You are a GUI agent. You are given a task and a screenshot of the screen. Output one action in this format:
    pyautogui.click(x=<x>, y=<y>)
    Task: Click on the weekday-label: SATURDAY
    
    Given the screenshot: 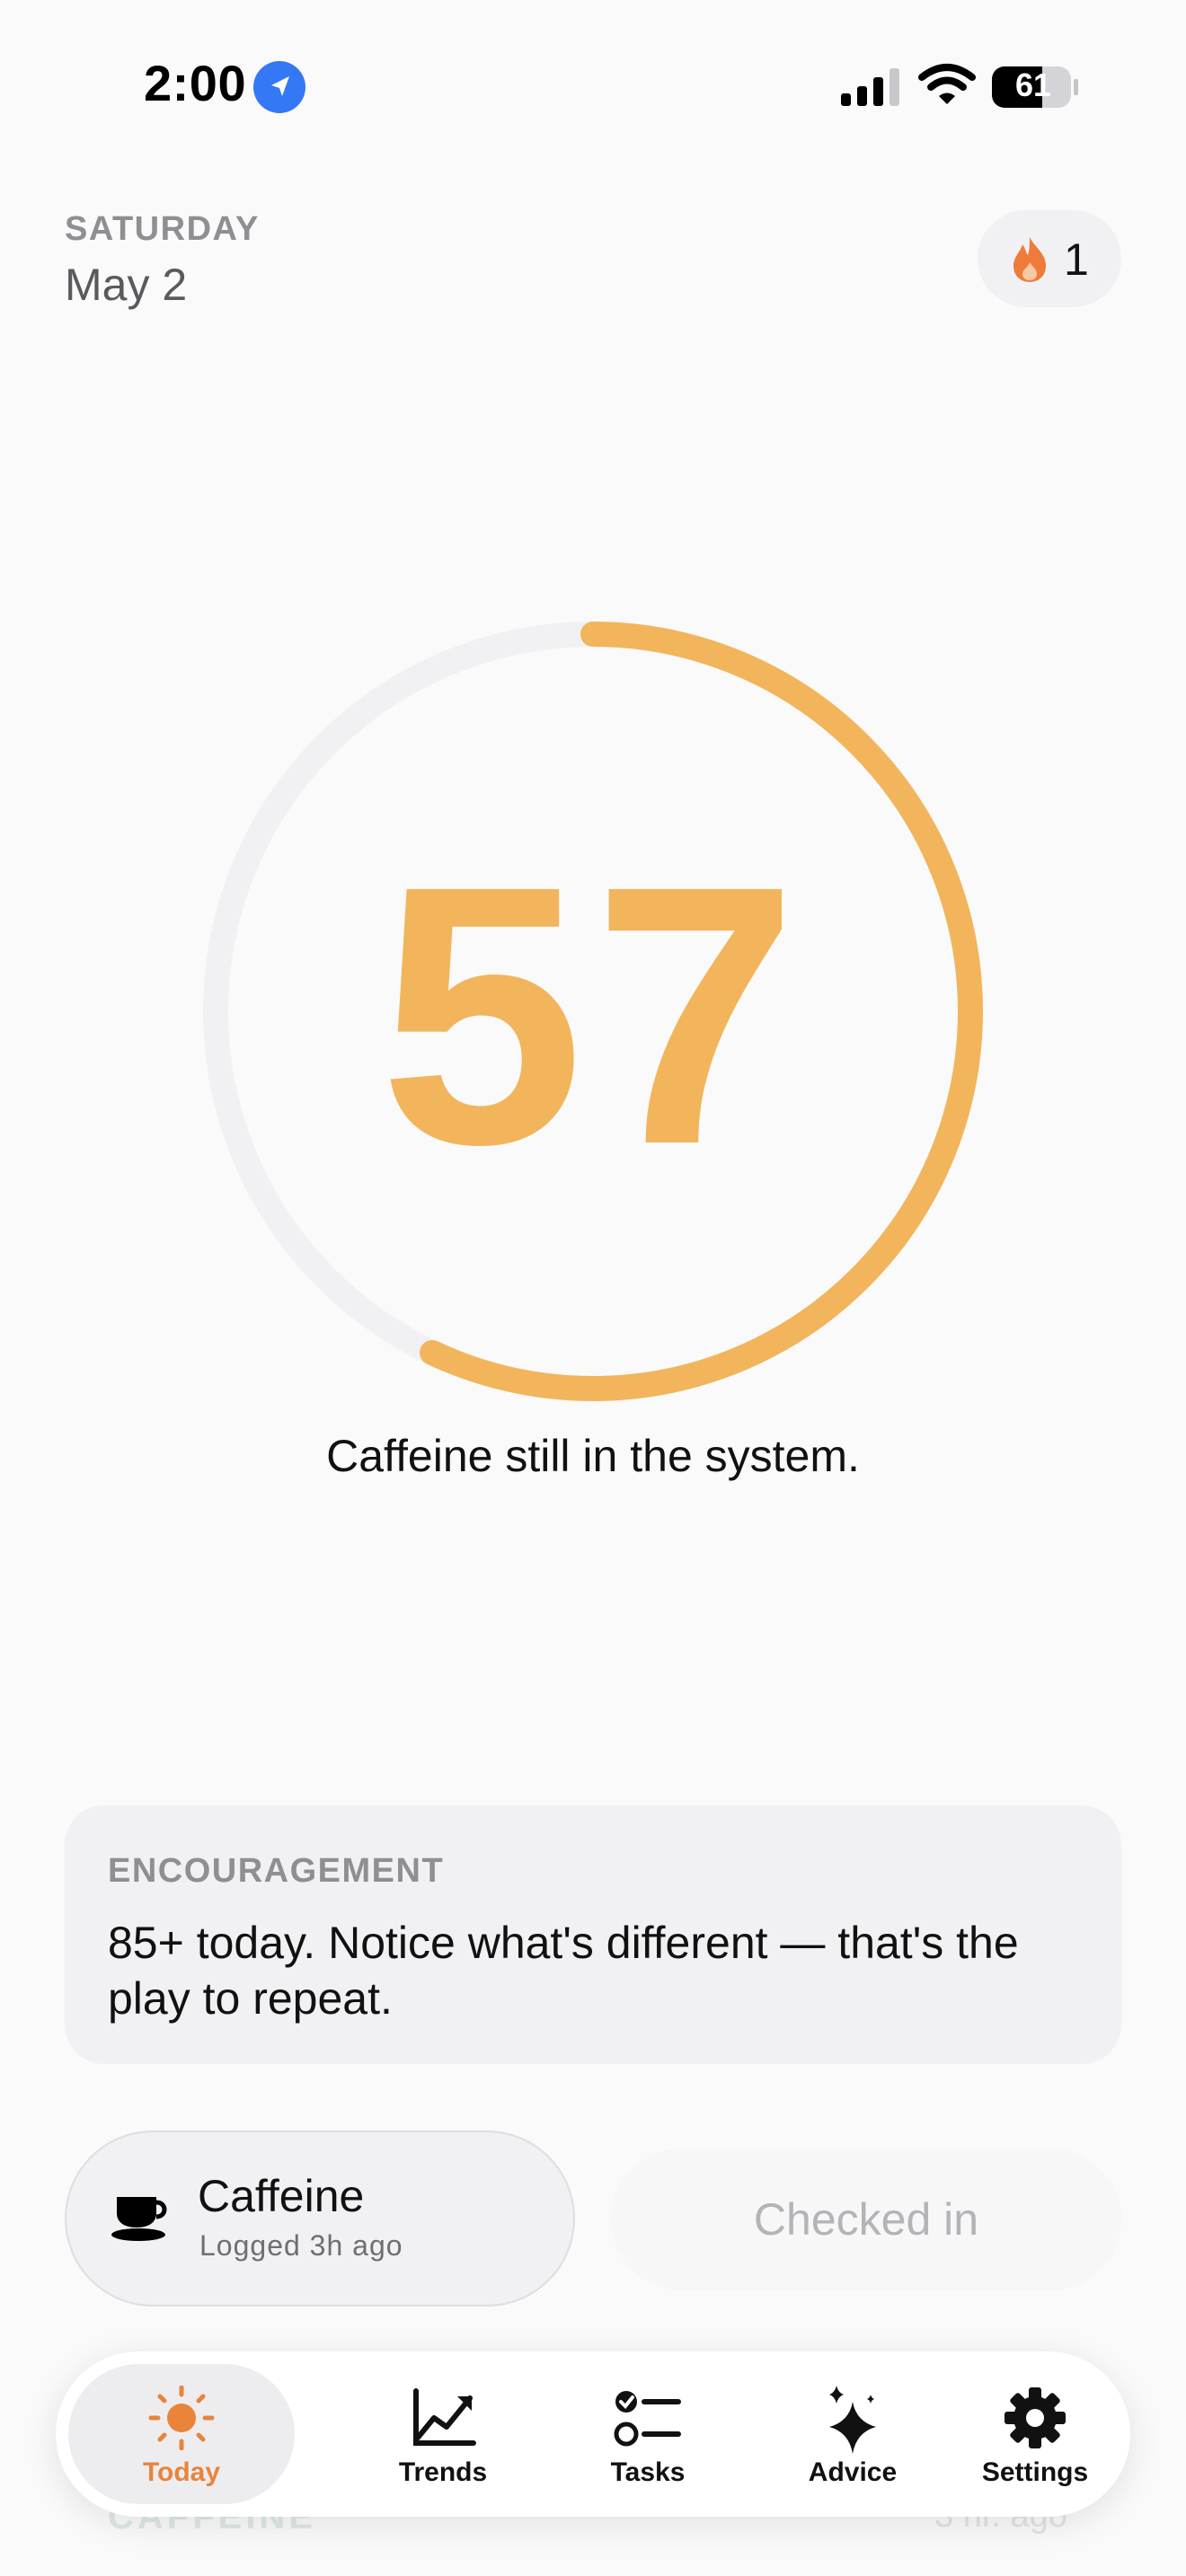 What is the action you would take?
    pyautogui.click(x=162, y=229)
    